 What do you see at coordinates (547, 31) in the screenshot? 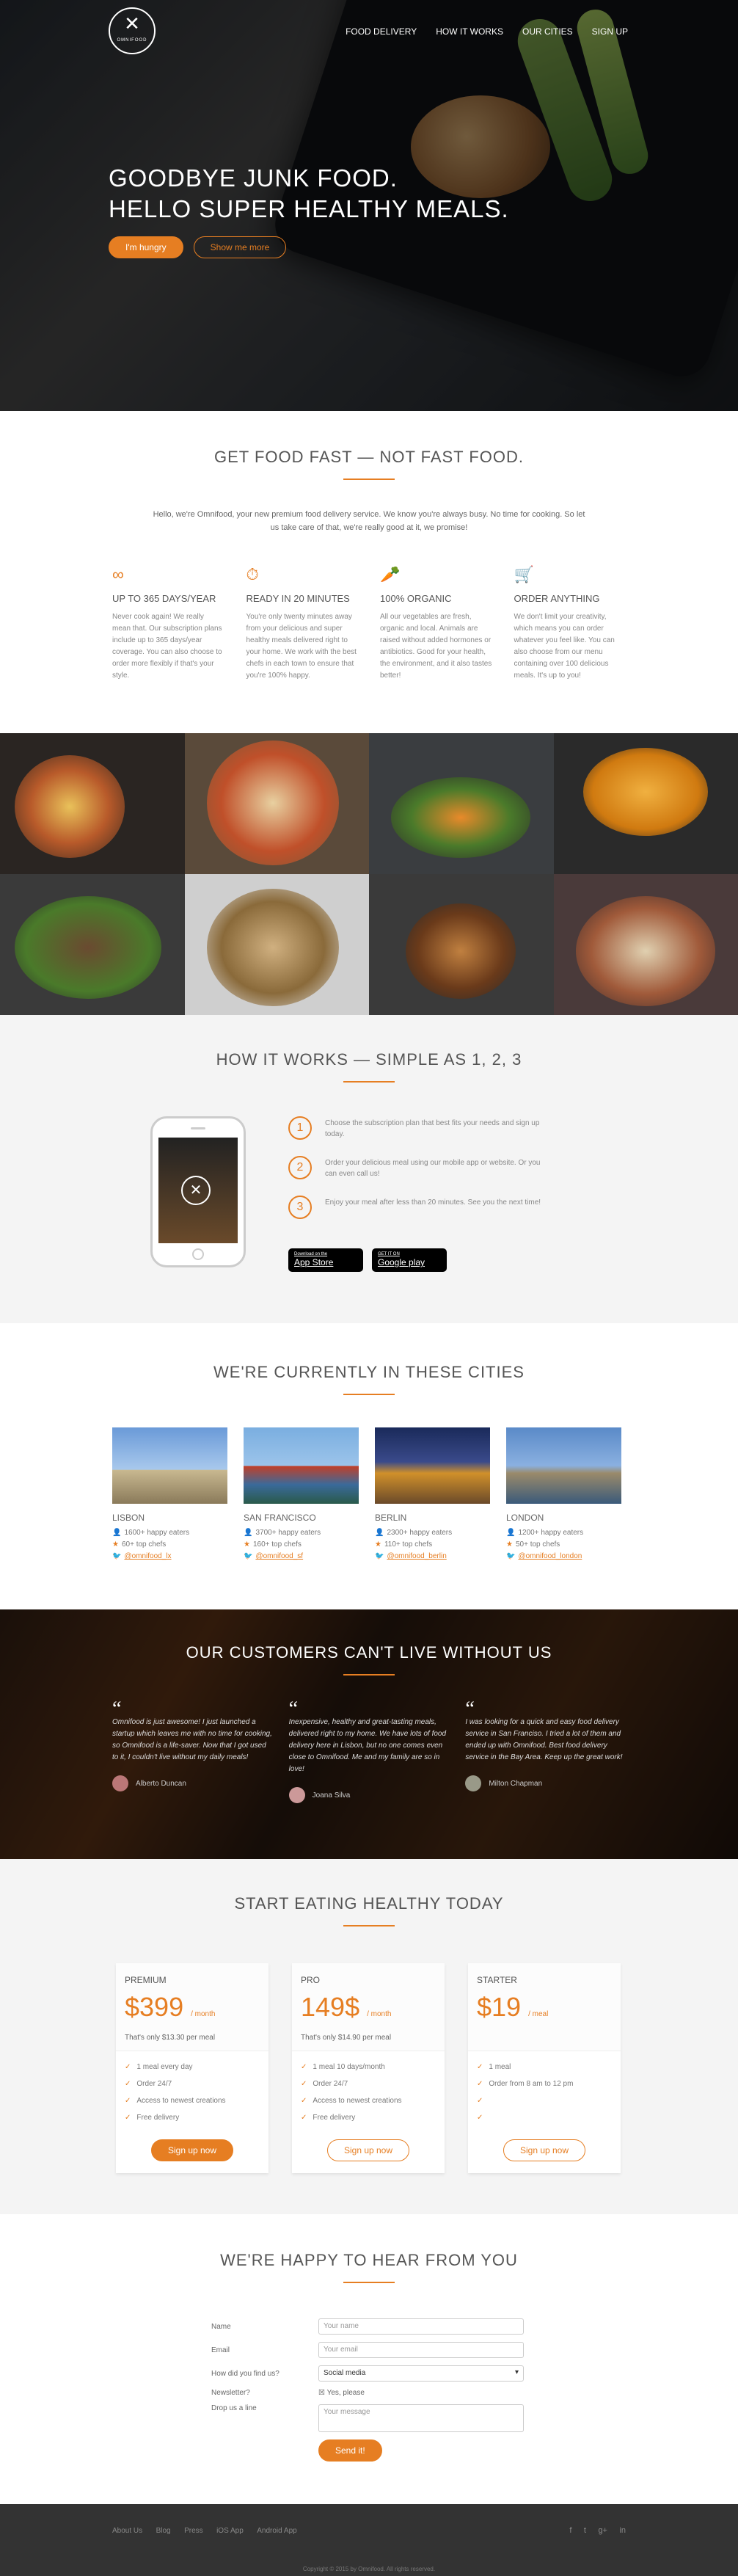
I see `nav-link-our-cities: OUR CITIES` at bounding box center [547, 31].